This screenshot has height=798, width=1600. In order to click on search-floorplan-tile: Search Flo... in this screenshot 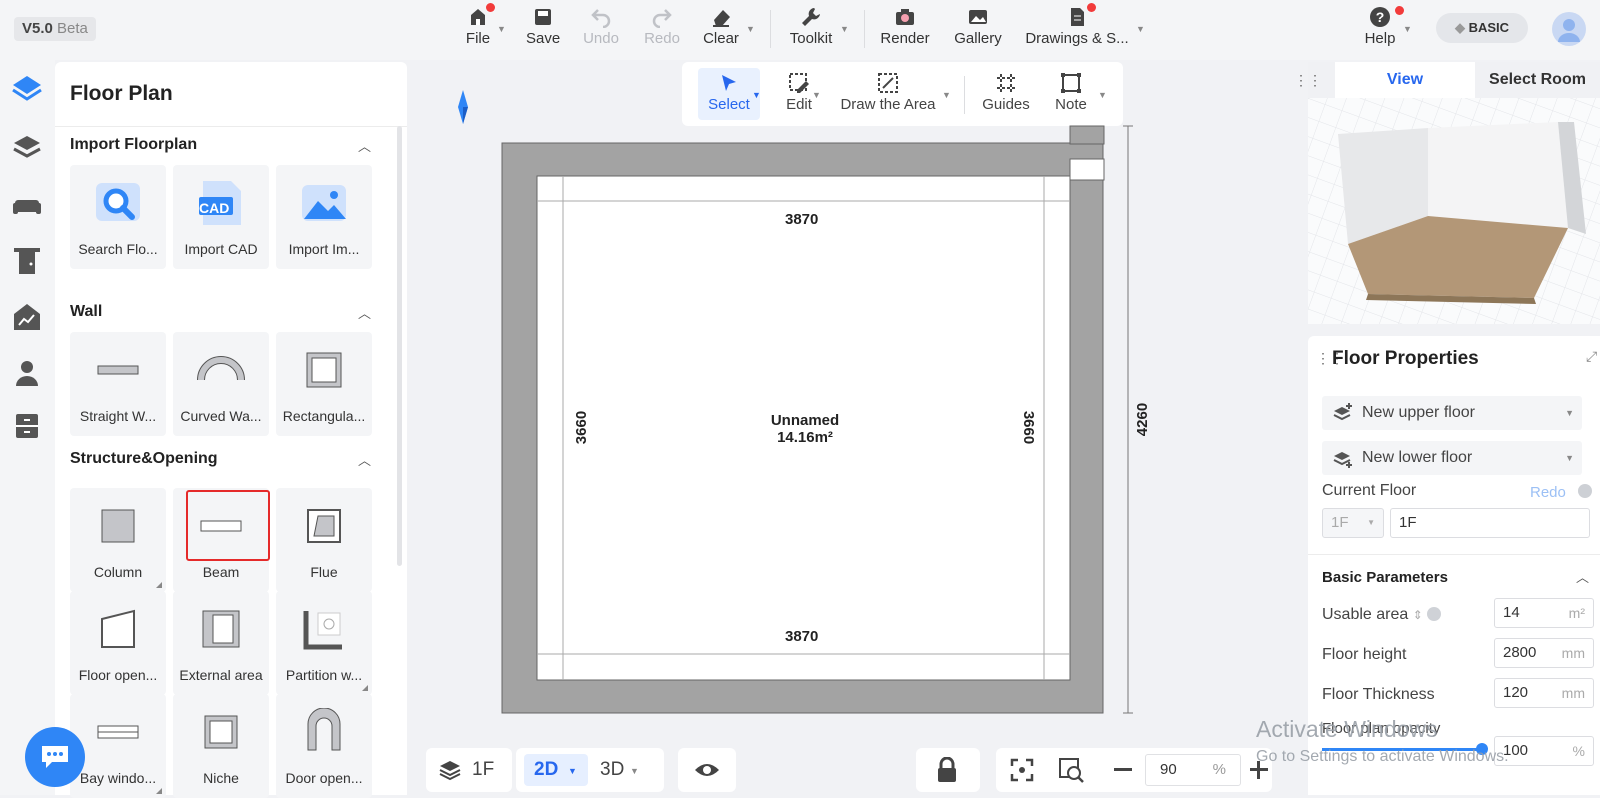, I will do `click(118, 217)`.